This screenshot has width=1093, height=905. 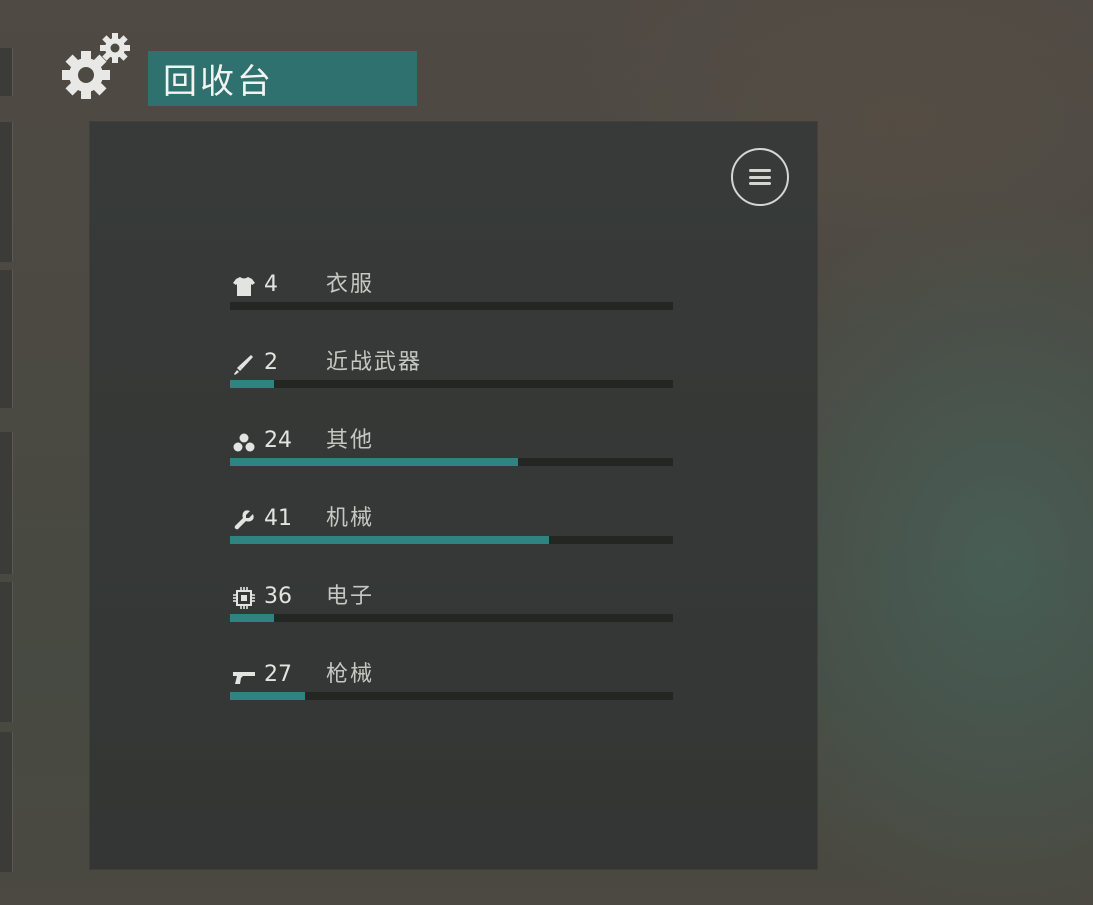 I want to click on page-title: 回收台, so click(x=282, y=78).